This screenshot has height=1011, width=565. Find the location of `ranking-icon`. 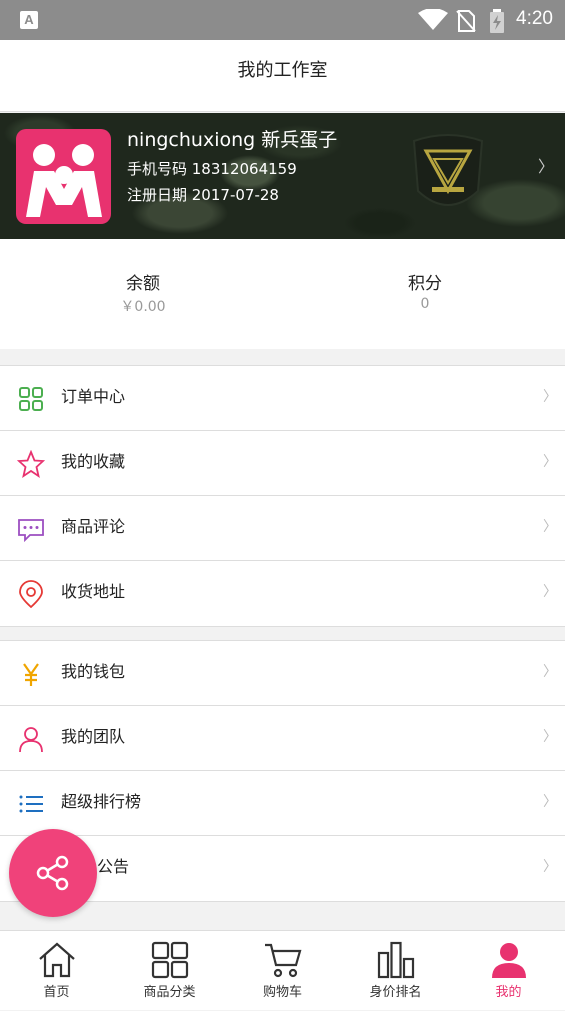

ranking-icon is located at coordinates (396, 960).